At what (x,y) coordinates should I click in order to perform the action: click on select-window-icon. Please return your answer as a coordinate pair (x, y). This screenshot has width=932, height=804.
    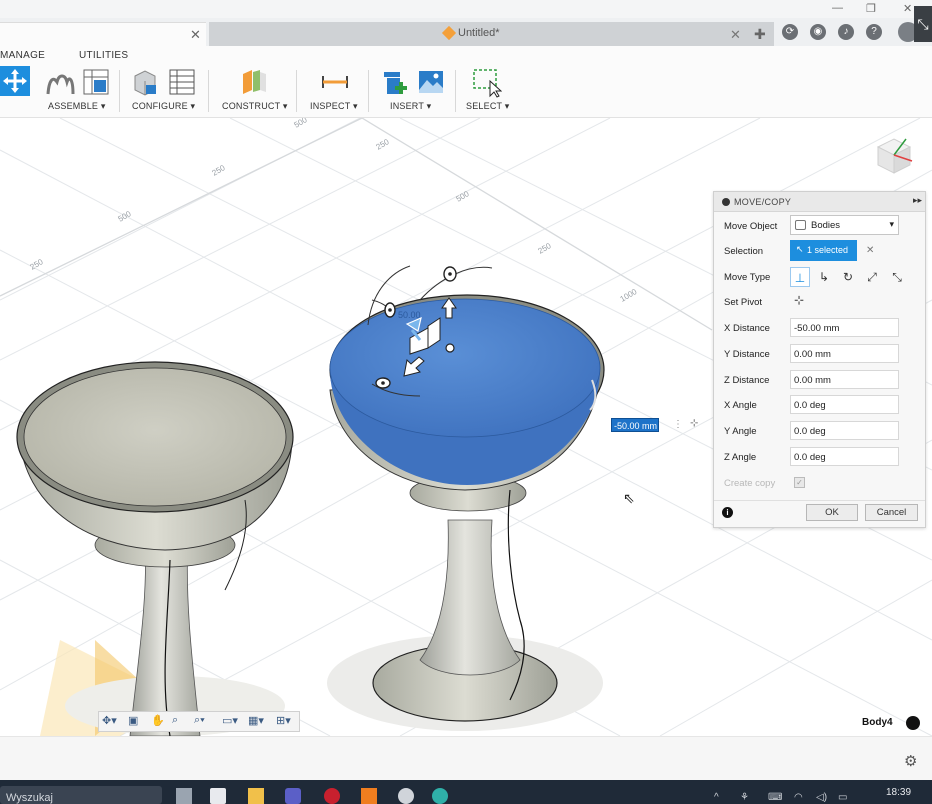
    Looking at the image, I should click on (487, 83).